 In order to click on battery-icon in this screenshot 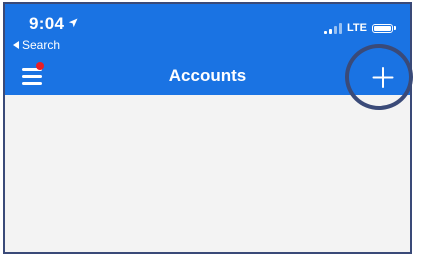, I will do `click(384, 28)`.